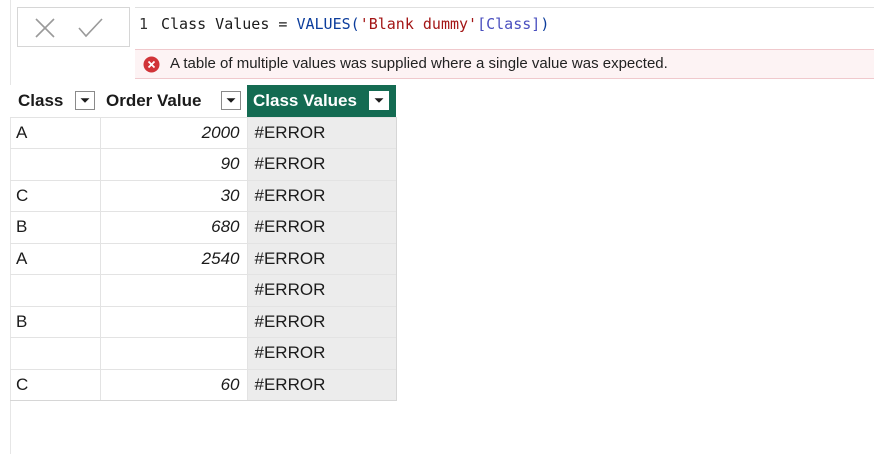  I want to click on column-header-order-value: Order Value, so click(173, 101).